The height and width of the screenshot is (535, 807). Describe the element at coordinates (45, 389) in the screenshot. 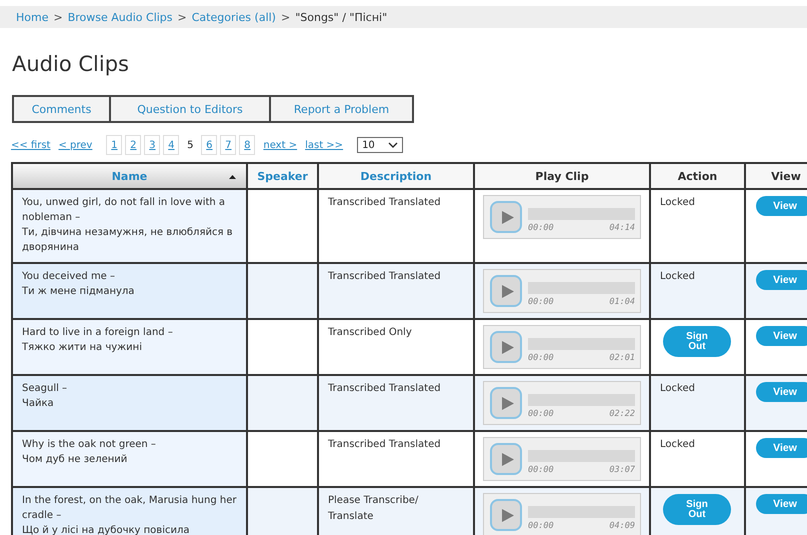

I see `clip-name: Seagull –` at that location.